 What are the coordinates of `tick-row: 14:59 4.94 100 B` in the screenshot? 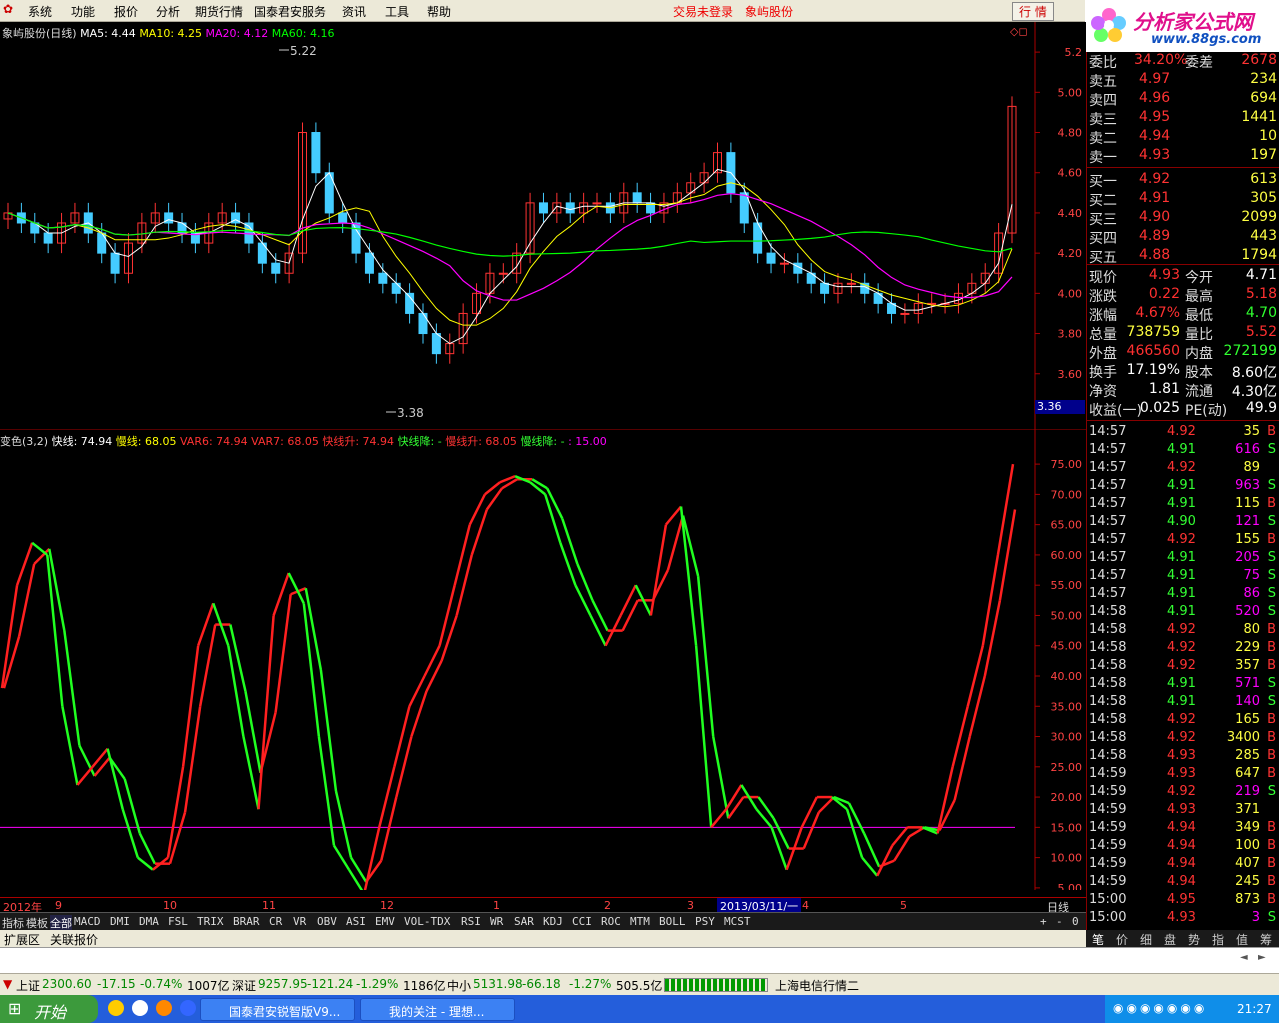 It's located at (1183, 847).